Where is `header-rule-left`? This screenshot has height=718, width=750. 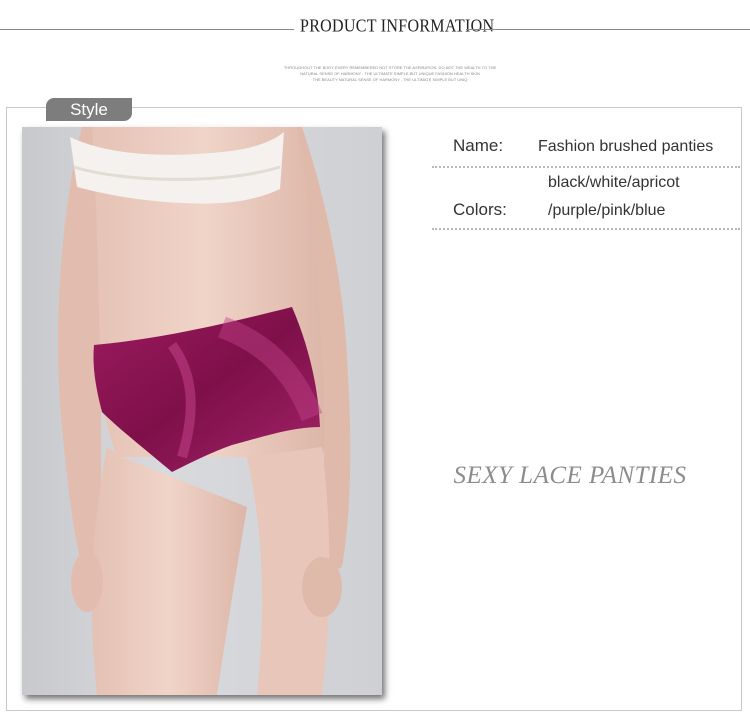
header-rule-left is located at coordinates (147, 29).